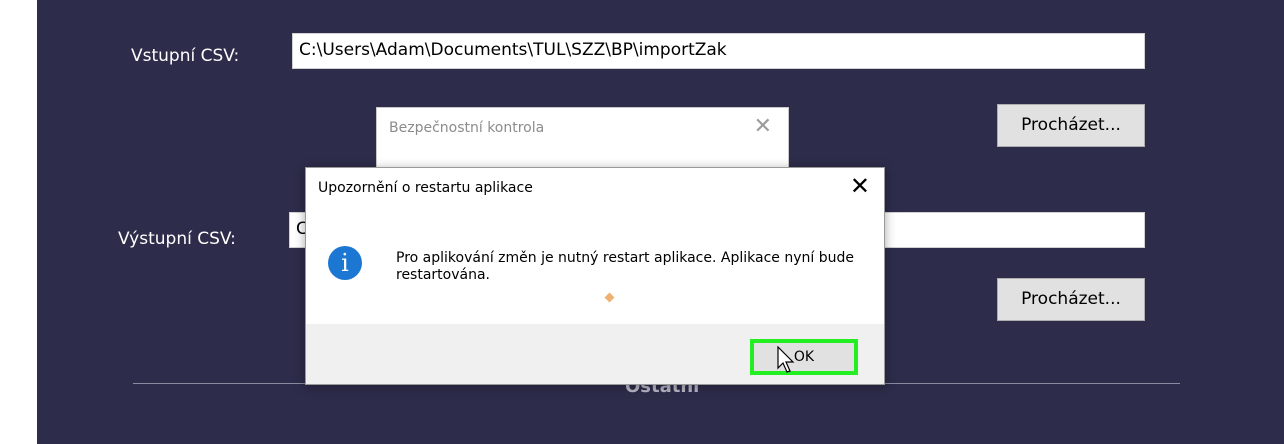  What do you see at coordinates (185, 56) in the screenshot?
I see `input-csv-label: Vstupní CSV:` at bounding box center [185, 56].